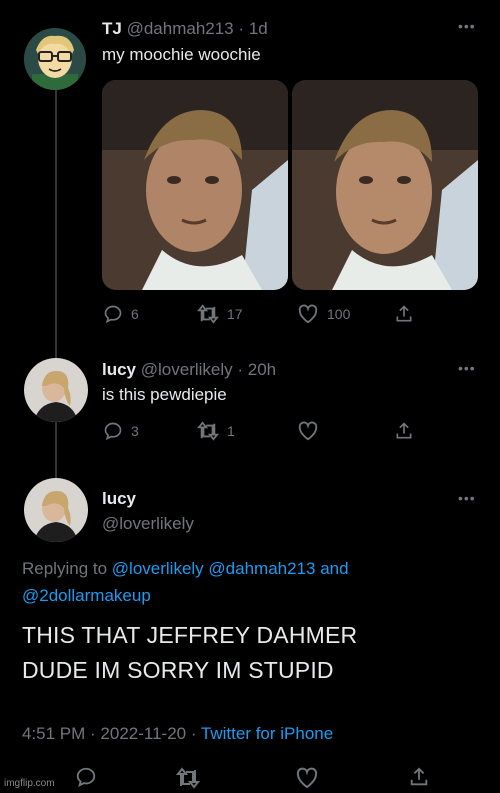 Image resolution: width=500 pixels, height=793 pixels. Describe the element at coordinates (261, 568) in the screenshot. I see `mention-dahmah213: @dahmah213` at that location.